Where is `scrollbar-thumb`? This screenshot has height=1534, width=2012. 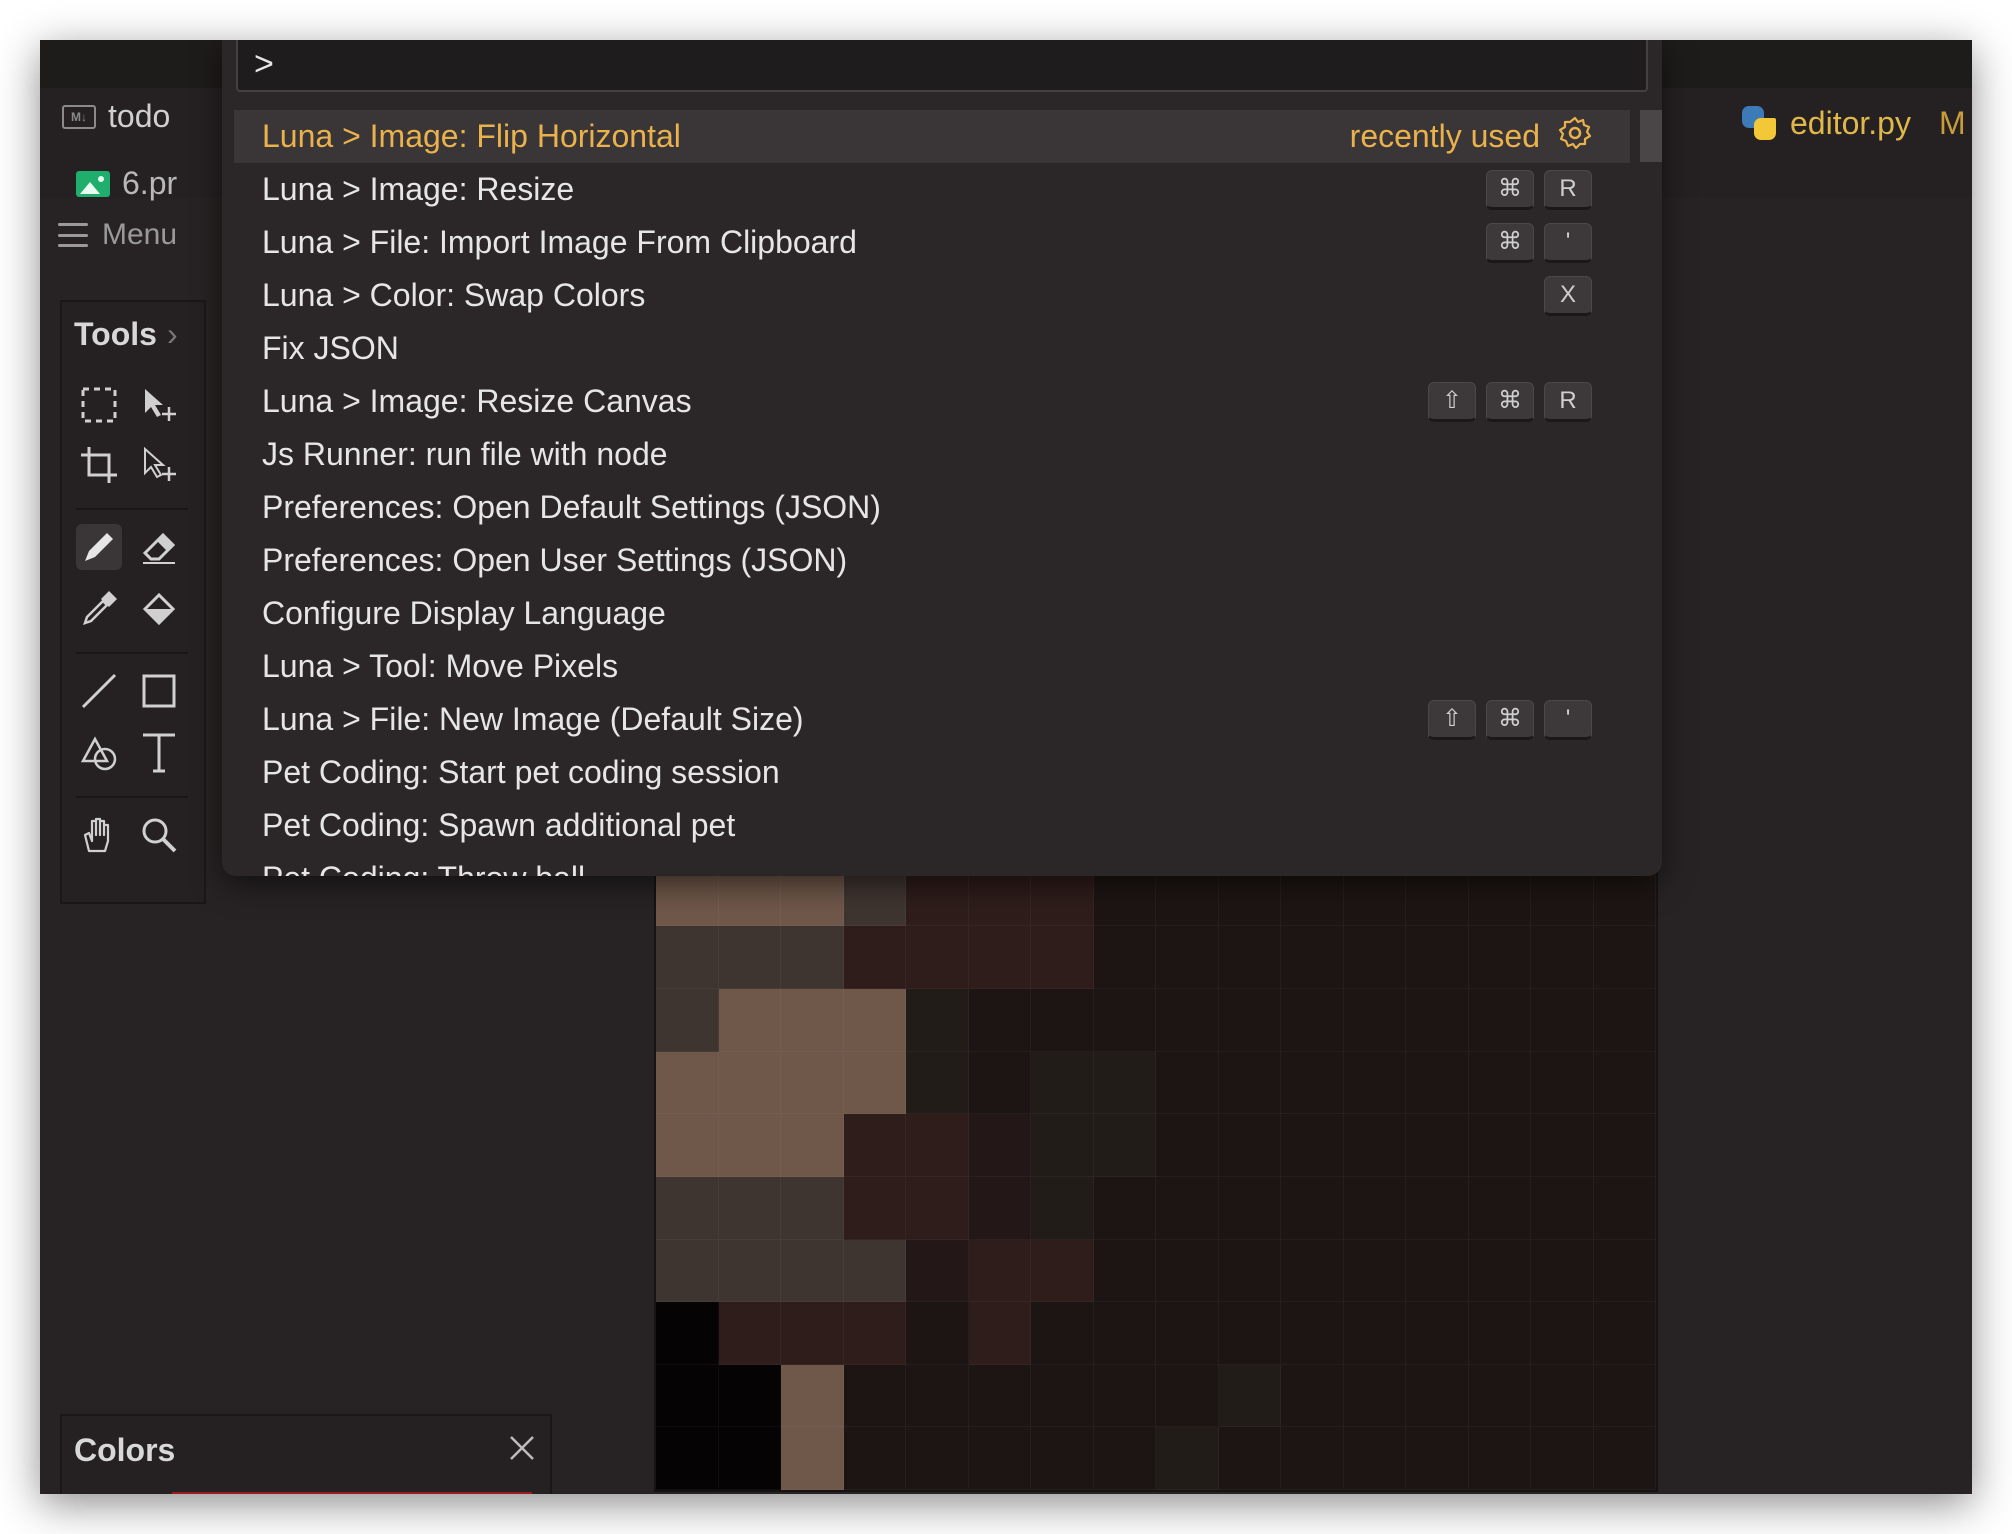
scrollbar-thumb is located at coordinates (1651, 136).